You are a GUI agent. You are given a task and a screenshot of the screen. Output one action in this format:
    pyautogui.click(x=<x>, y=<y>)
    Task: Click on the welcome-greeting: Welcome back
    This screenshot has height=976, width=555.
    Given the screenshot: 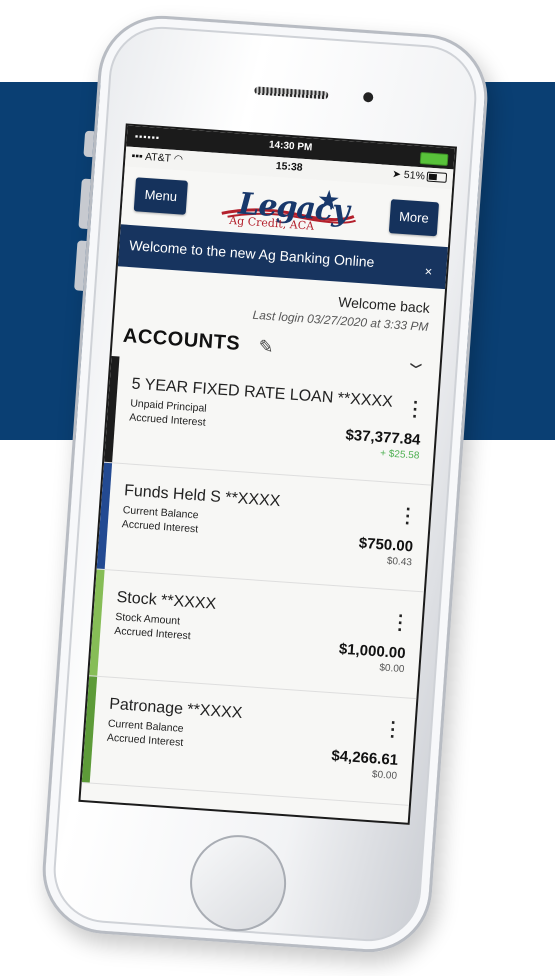 What is the action you would take?
    pyautogui.click(x=384, y=305)
    